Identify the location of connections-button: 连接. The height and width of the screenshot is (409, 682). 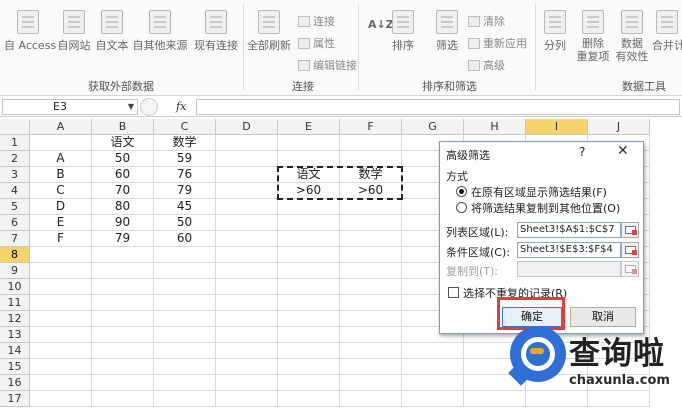
(316, 21).